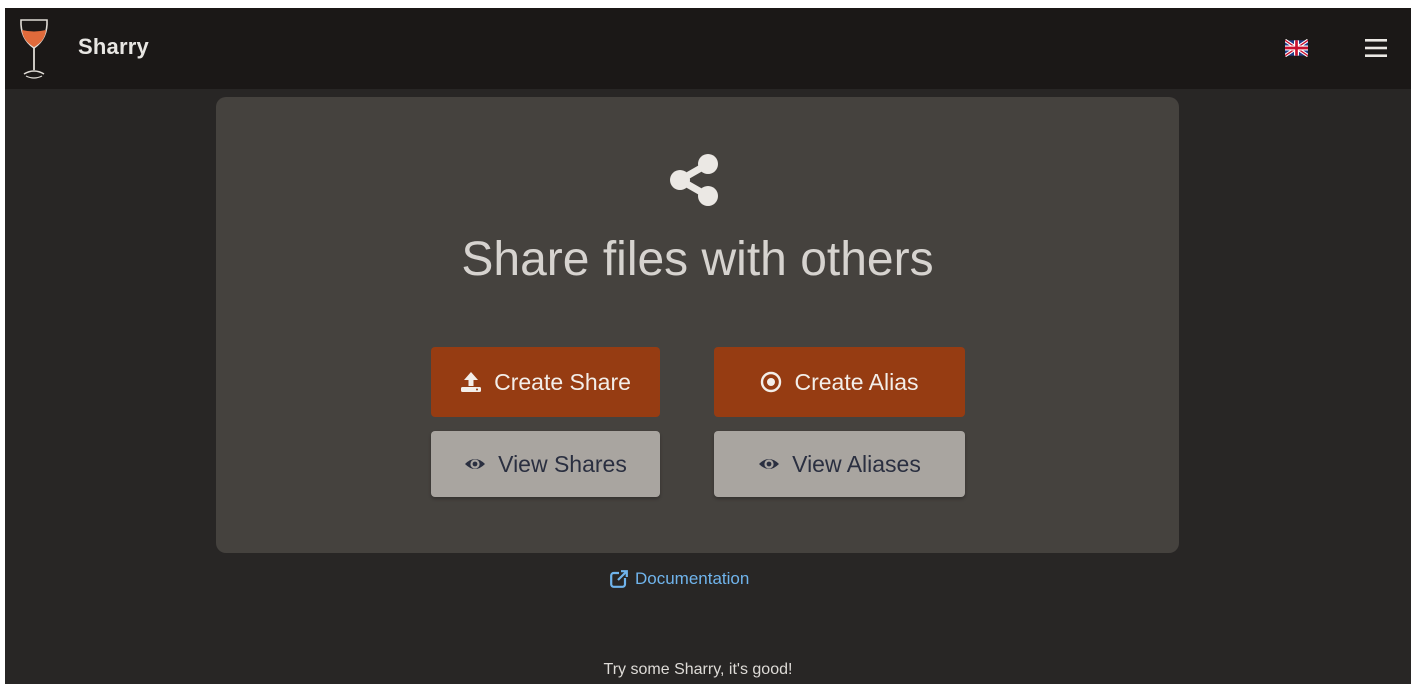 This screenshot has width=1411, height=684. Describe the element at coordinates (856, 381) in the screenshot. I see `create-alias-label: Create Alias` at that location.